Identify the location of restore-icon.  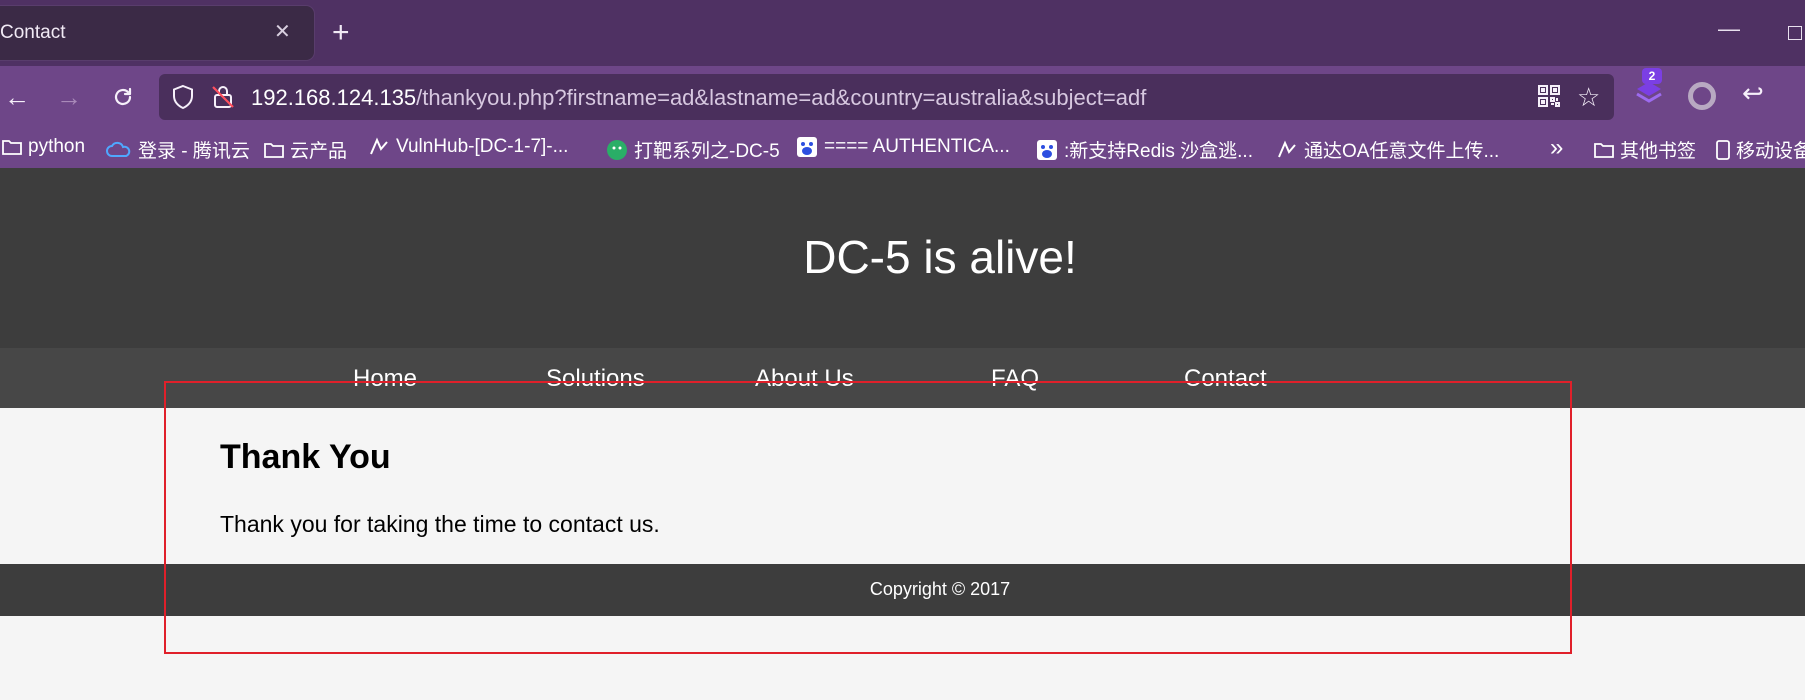
(1795, 33).